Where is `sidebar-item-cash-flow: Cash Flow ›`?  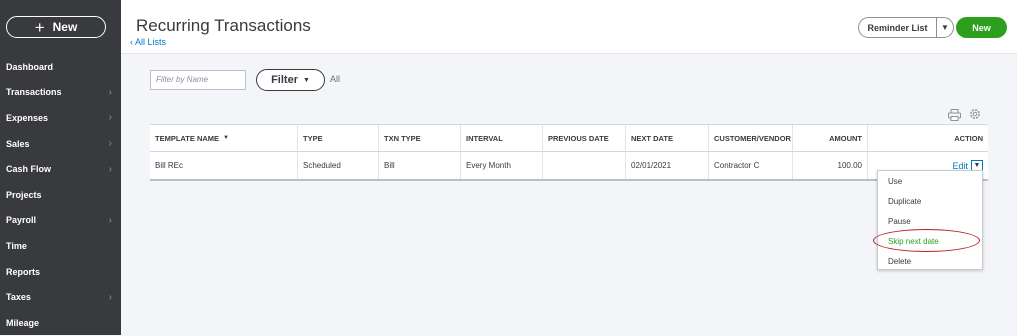 sidebar-item-cash-flow: Cash Flow › is located at coordinates (60, 169).